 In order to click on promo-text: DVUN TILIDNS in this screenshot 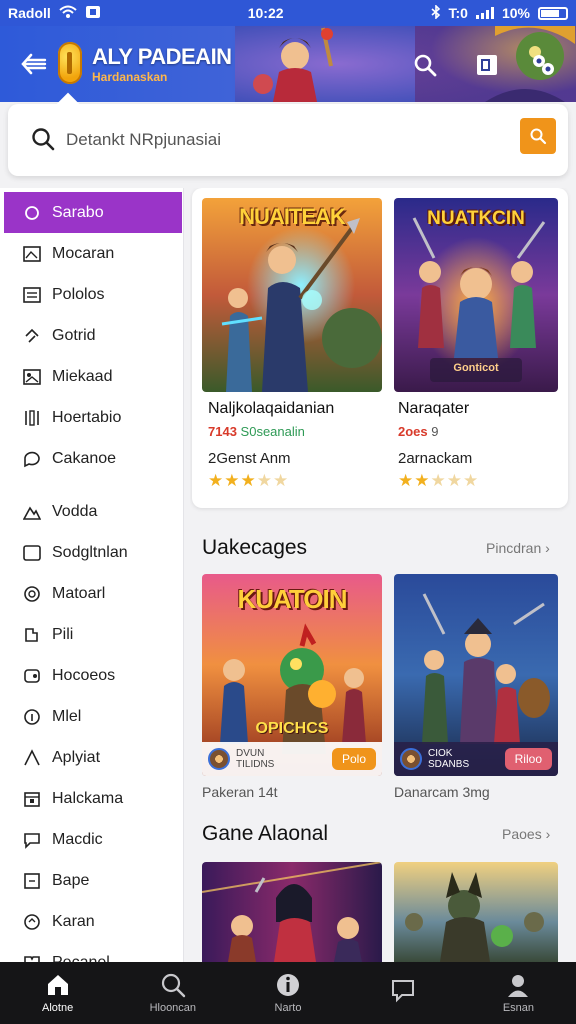, I will do `click(255, 759)`.